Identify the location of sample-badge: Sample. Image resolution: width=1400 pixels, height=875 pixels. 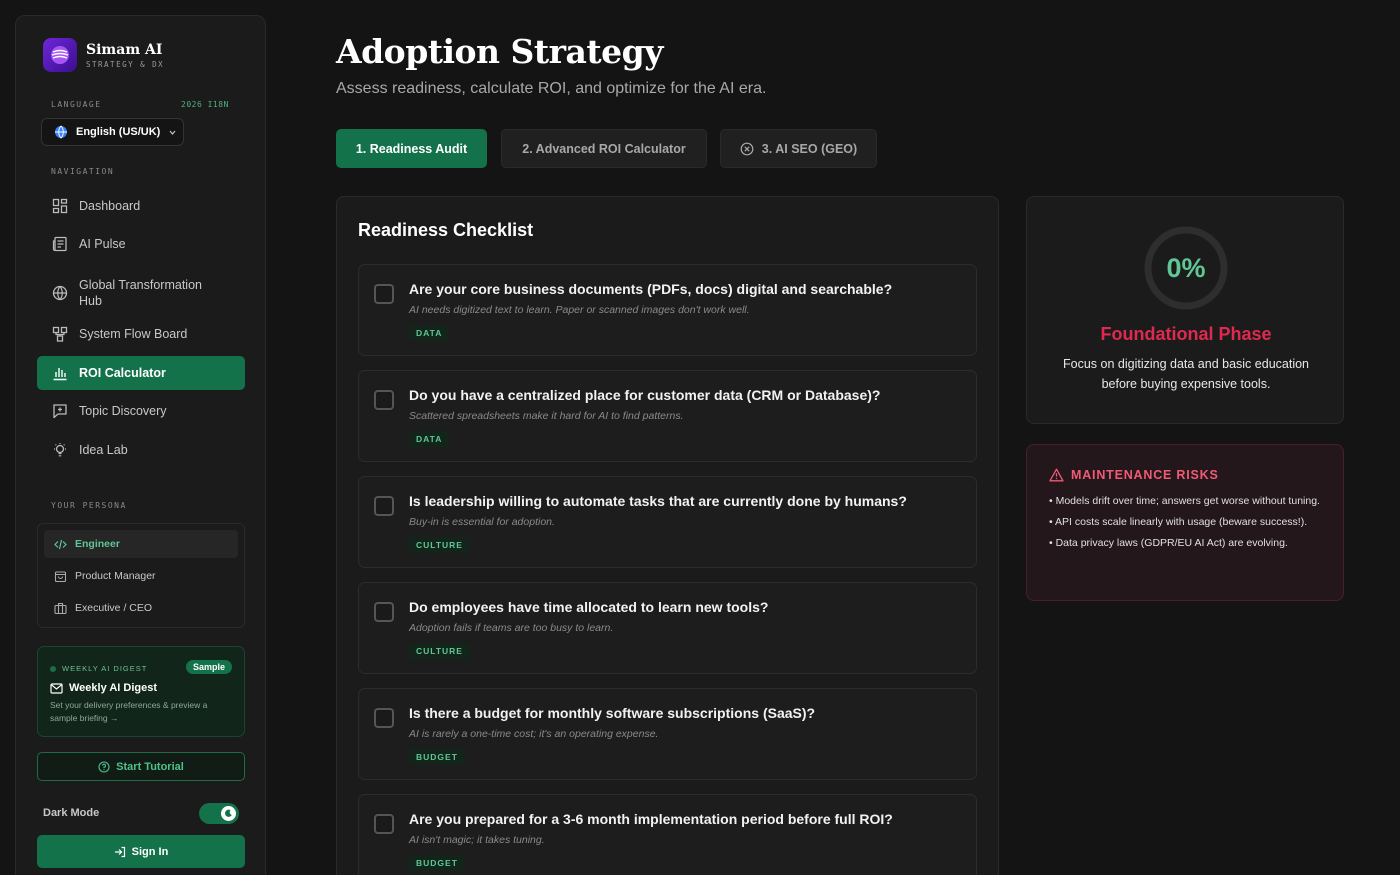
(208, 667).